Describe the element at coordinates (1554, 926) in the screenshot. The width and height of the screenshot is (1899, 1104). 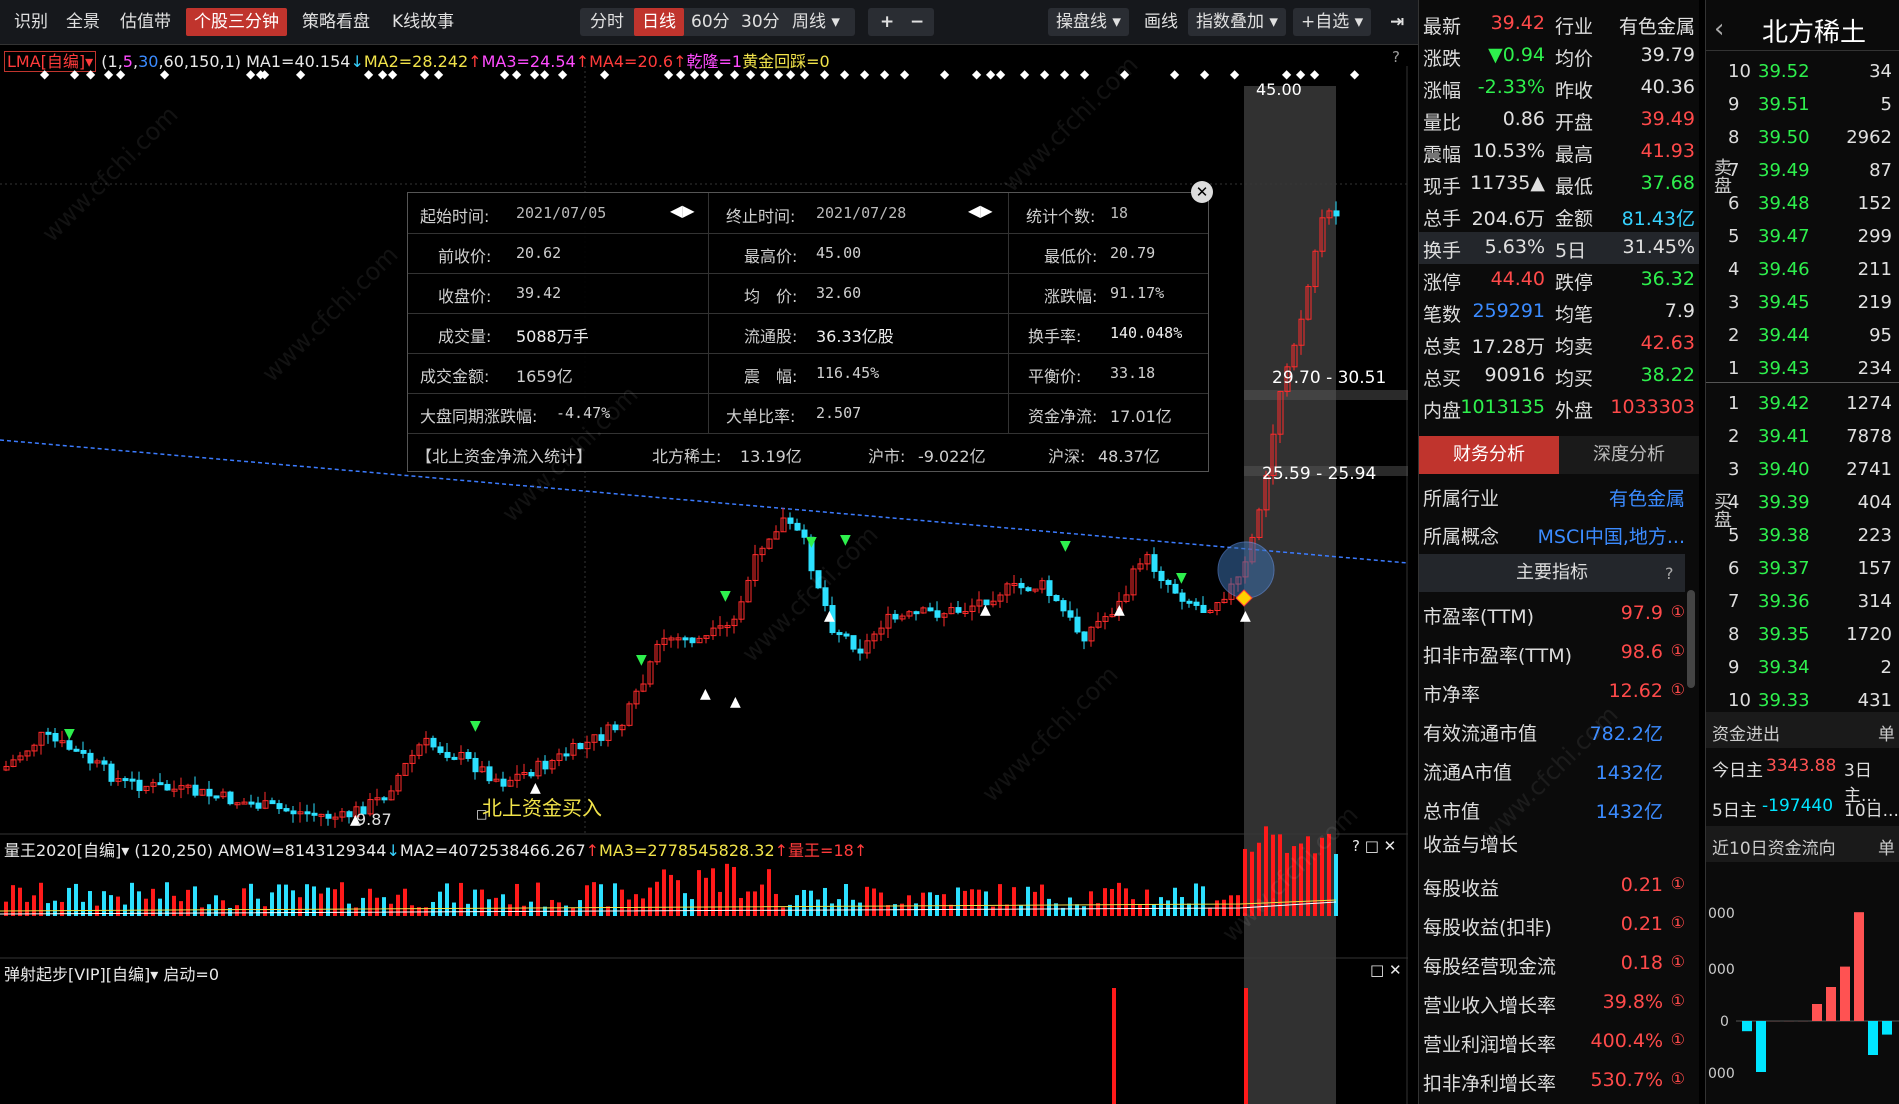
I see `growth-row: 每股收益(扣非) 0.21 ①` at that location.